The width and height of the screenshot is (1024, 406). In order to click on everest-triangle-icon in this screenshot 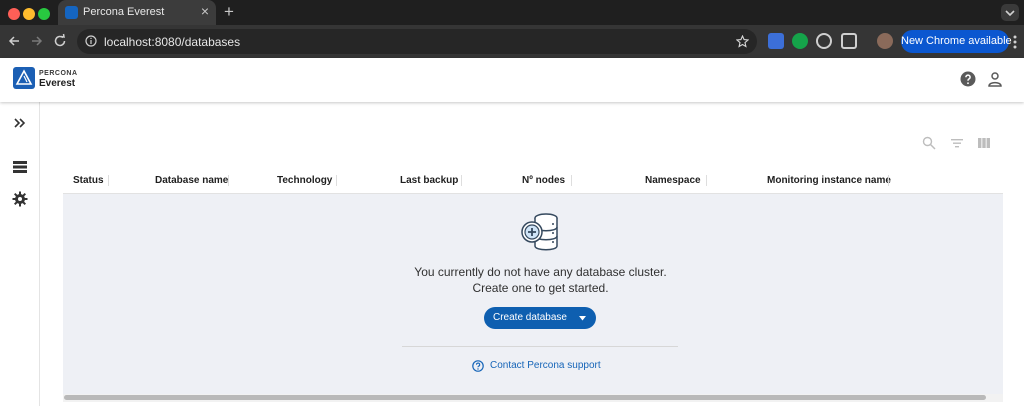, I will do `click(24, 77)`.